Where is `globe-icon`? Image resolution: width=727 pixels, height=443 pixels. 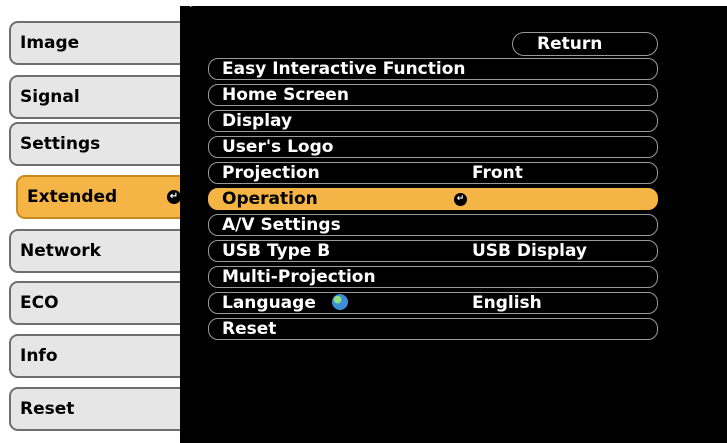 globe-icon is located at coordinates (339, 302).